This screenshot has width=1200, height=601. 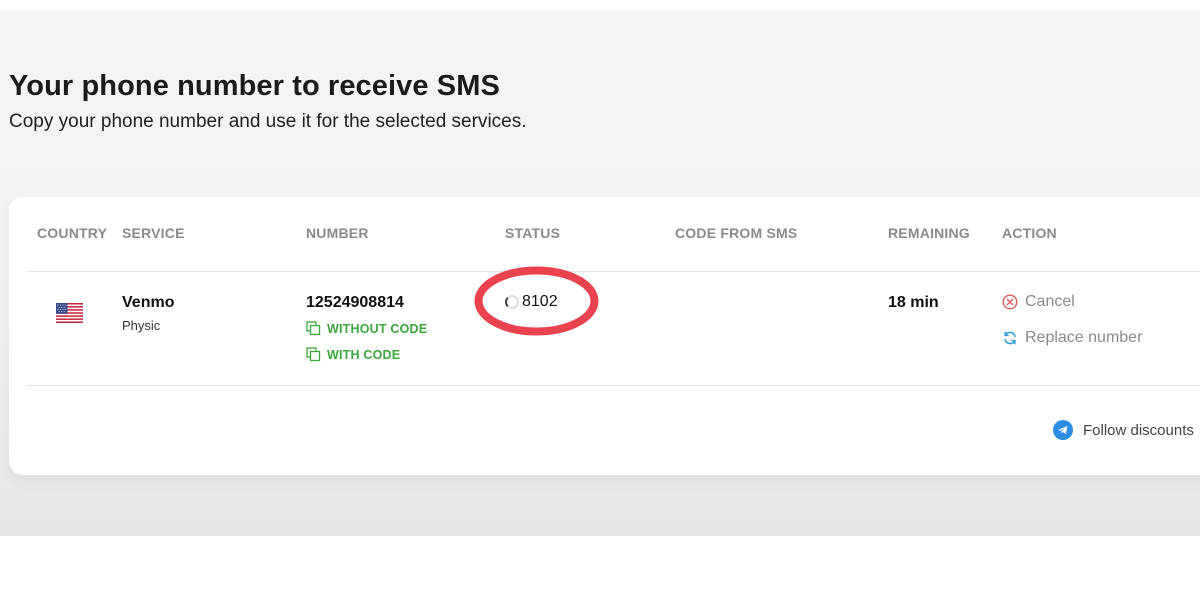 I want to click on replace-number-label: Replace number, so click(x=1084, y=337).